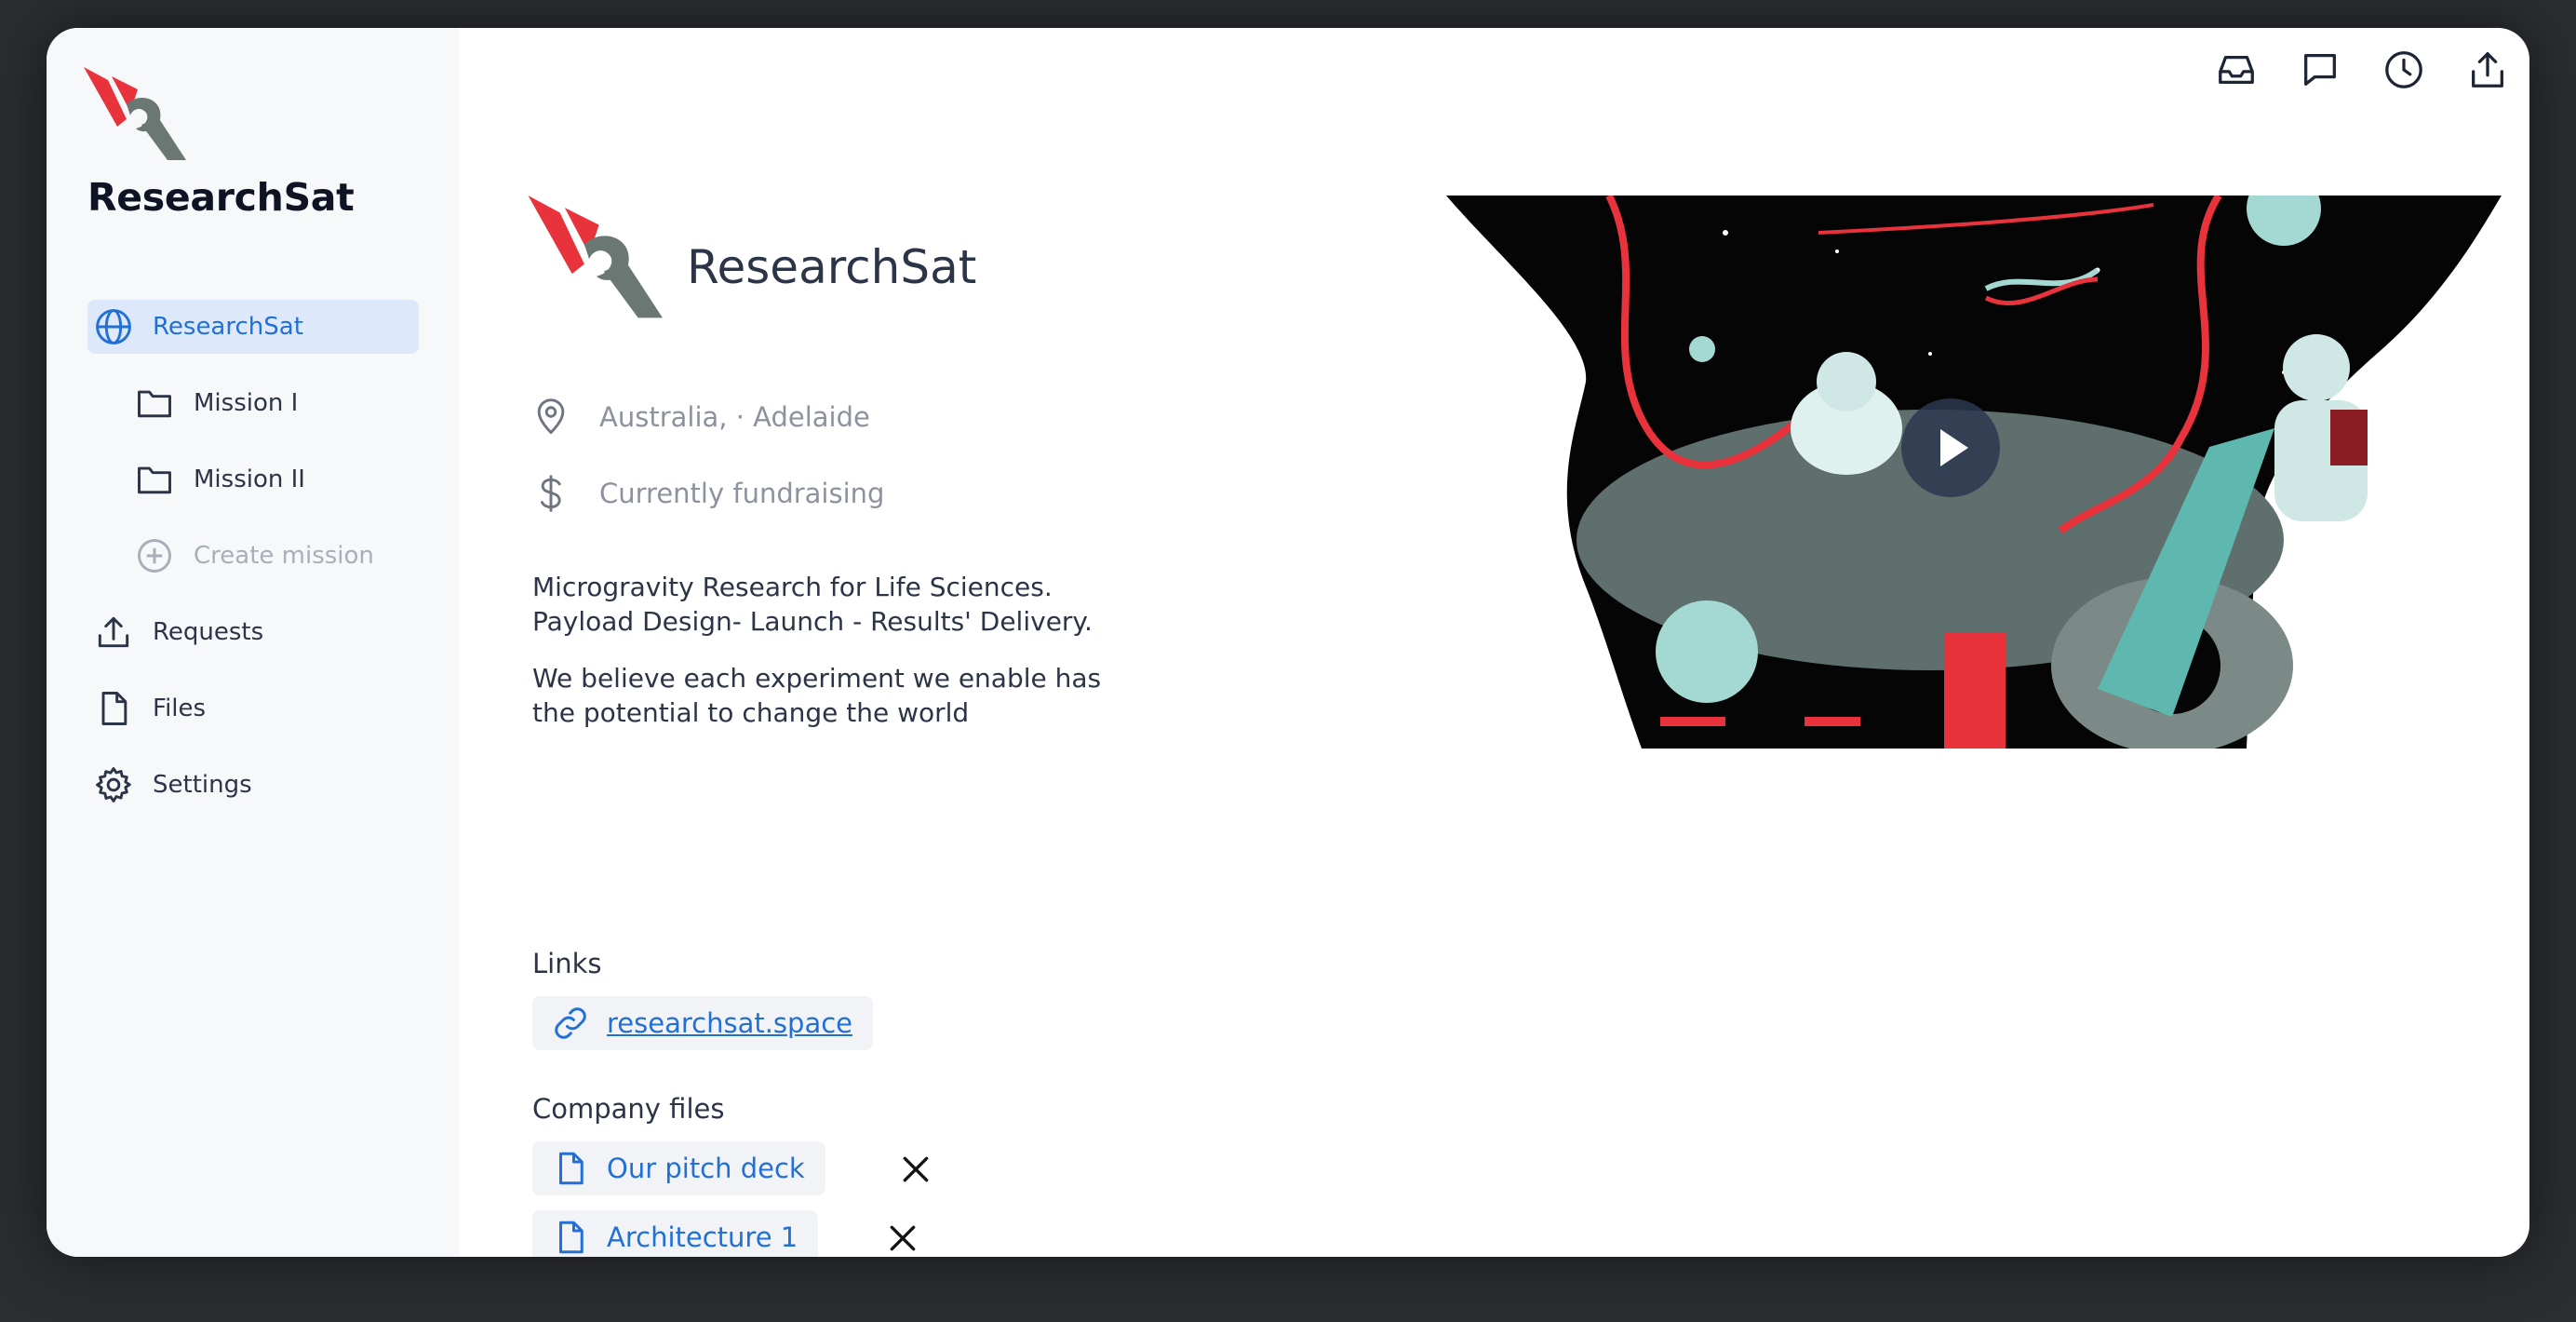 Image resolution: width=2576 pixels, height=1322 pixels. I want to click on sidebar-item-label: Mission I, so click(246, 403).